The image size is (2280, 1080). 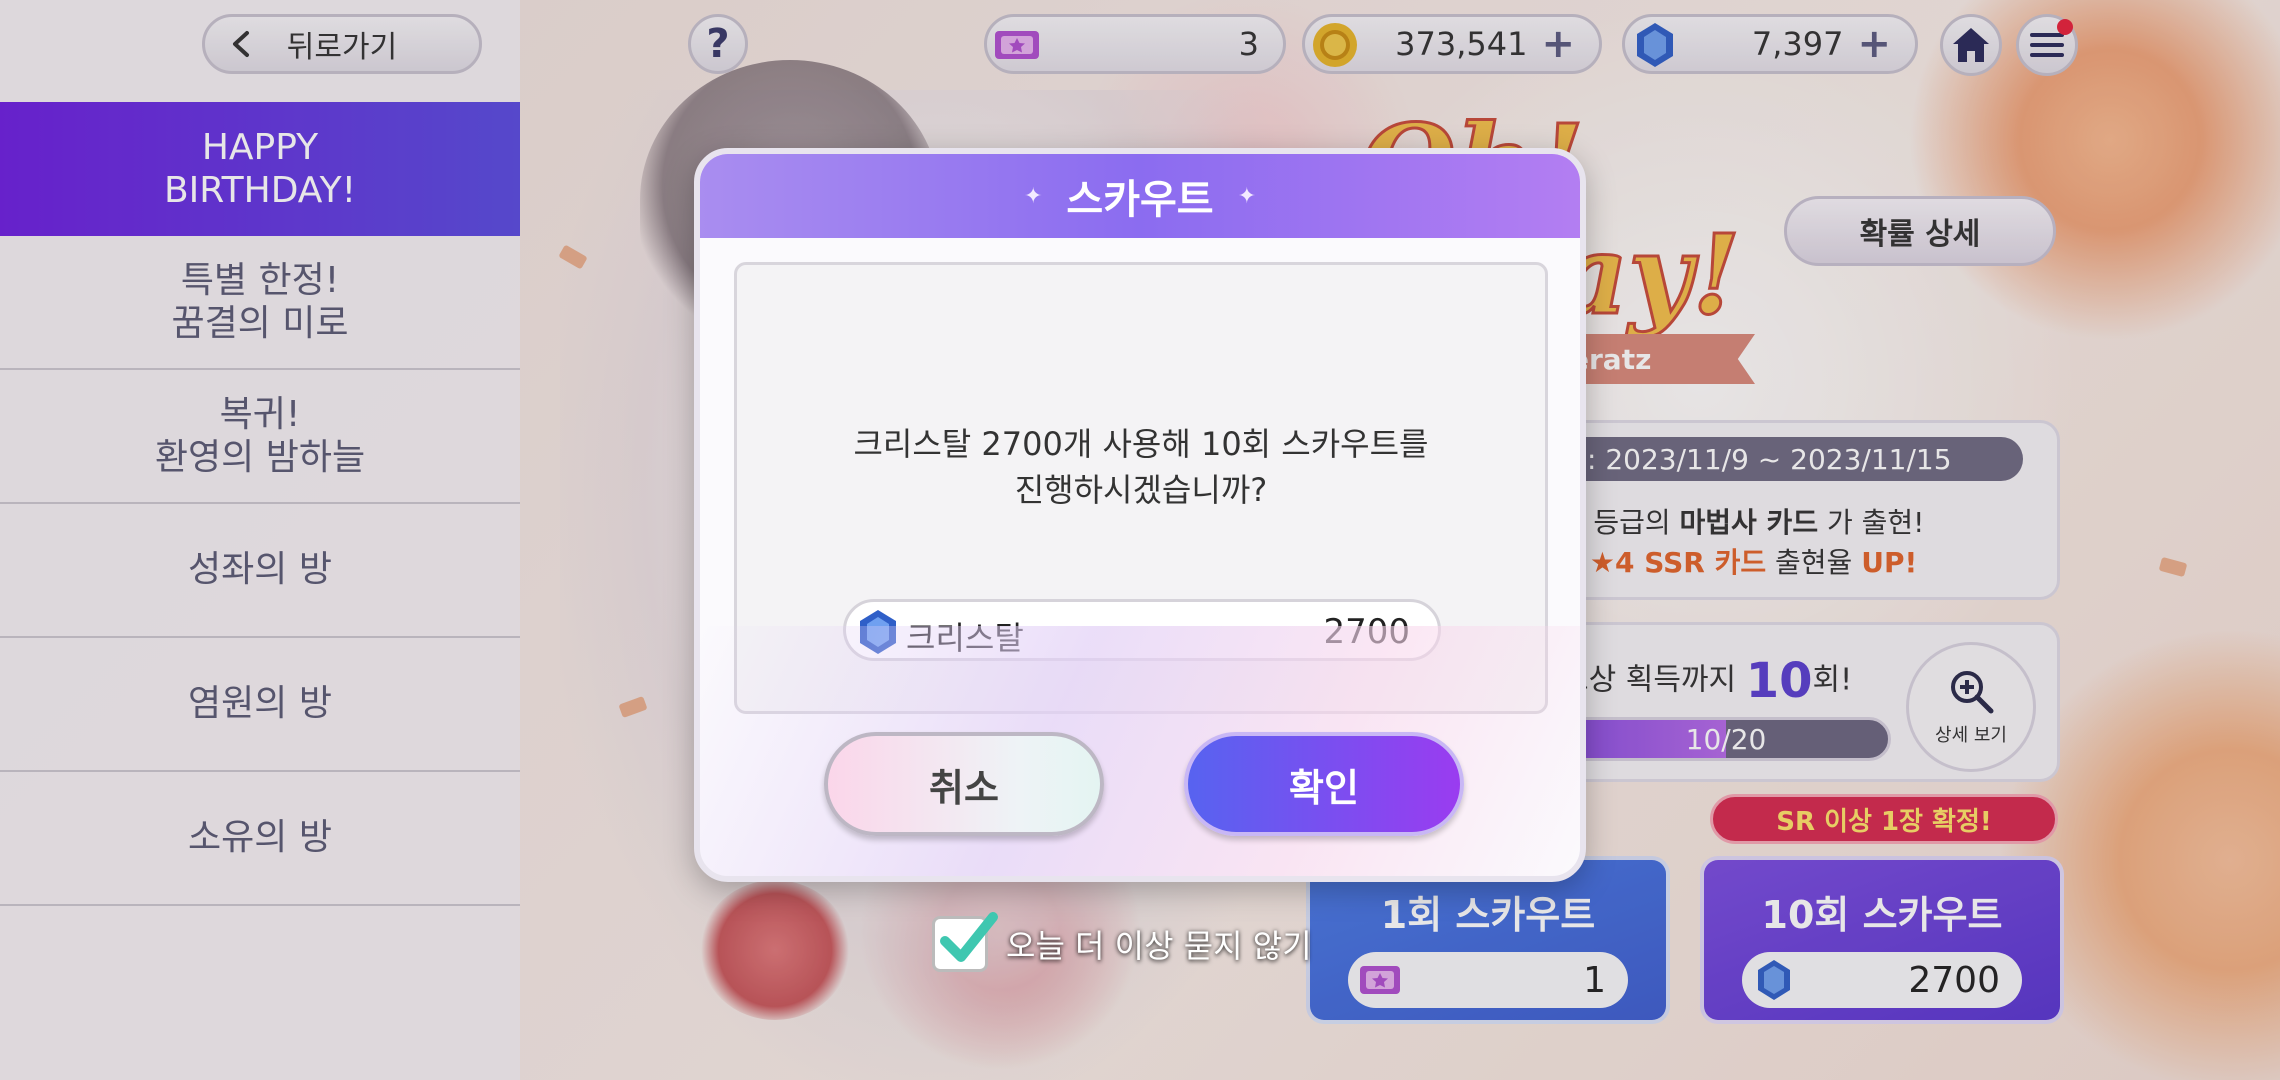 I want to click on confirm-button: 확인, so click(x=1324, y=784).